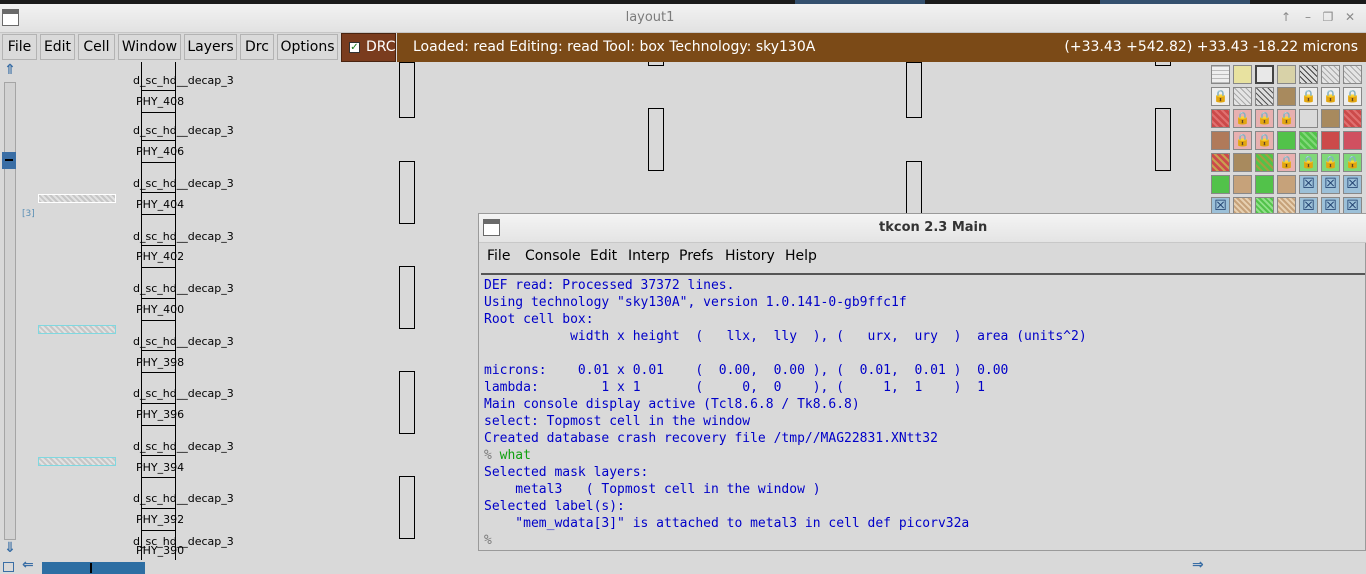 The image size is (1366, 574). I want to click on tkcon-menu-interp: Interp, so click(649, 256).